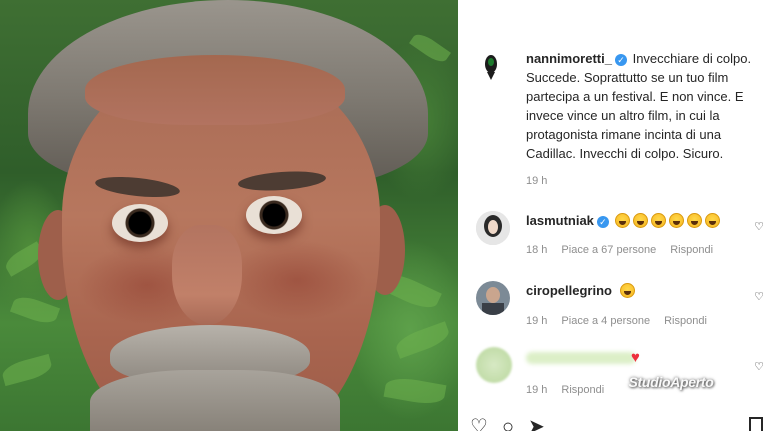 This screenshot has width=767, height=431. I want to click on left-eye, so click(140, 223).